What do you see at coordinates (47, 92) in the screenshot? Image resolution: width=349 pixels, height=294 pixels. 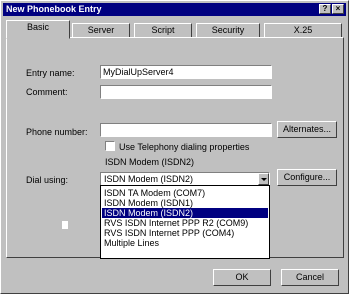 I see `comment-label: Comment:` at bounding box center [47, 92].